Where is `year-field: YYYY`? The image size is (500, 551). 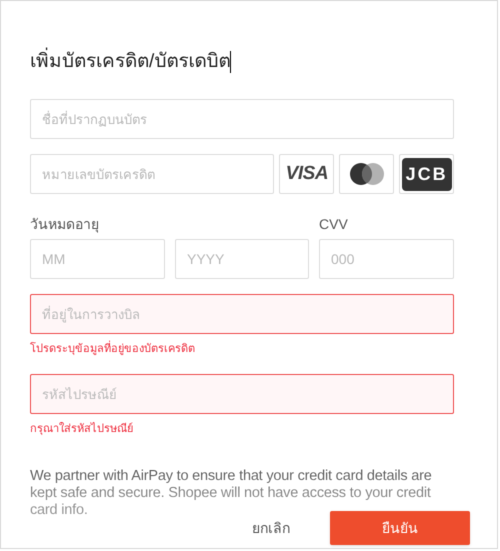 year-field: YYYY is located at coordinates (242, 259).